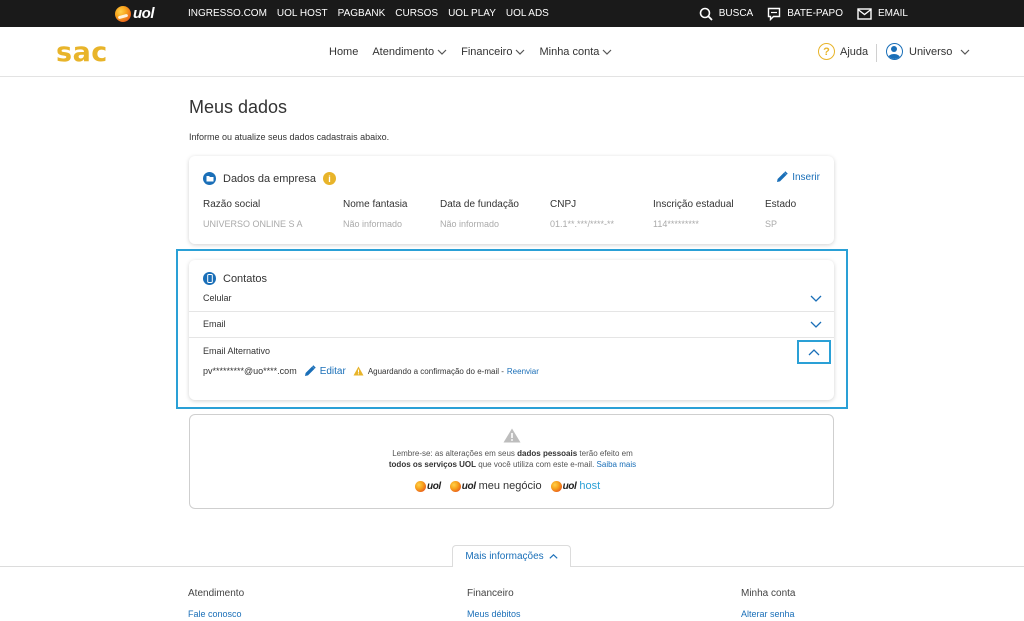 The image size is (1024, 621). I want to click on top-link-uol-play: UOL PLAY, so click(472, 13).